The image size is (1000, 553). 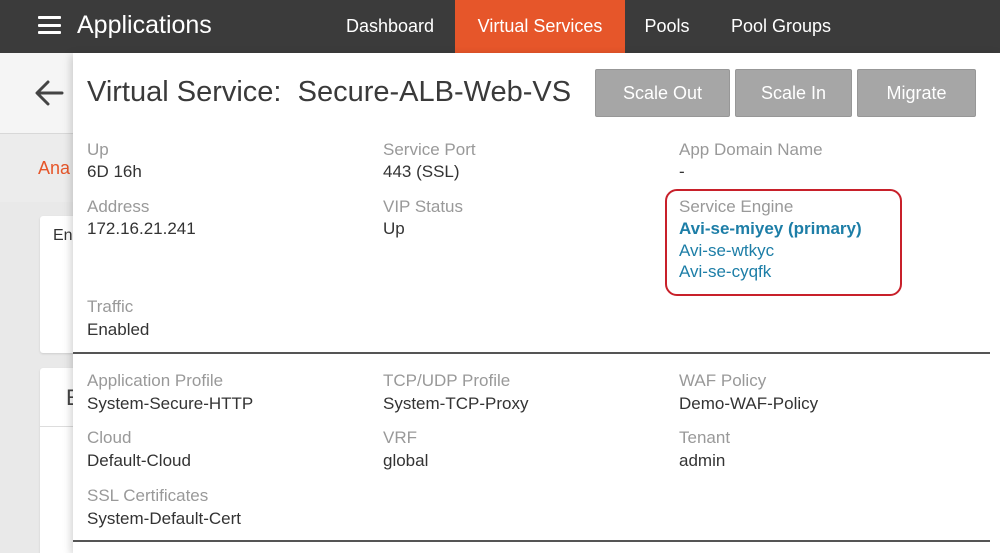 I want to click on cloud-label: Cloud, so click(x=109, y=437).